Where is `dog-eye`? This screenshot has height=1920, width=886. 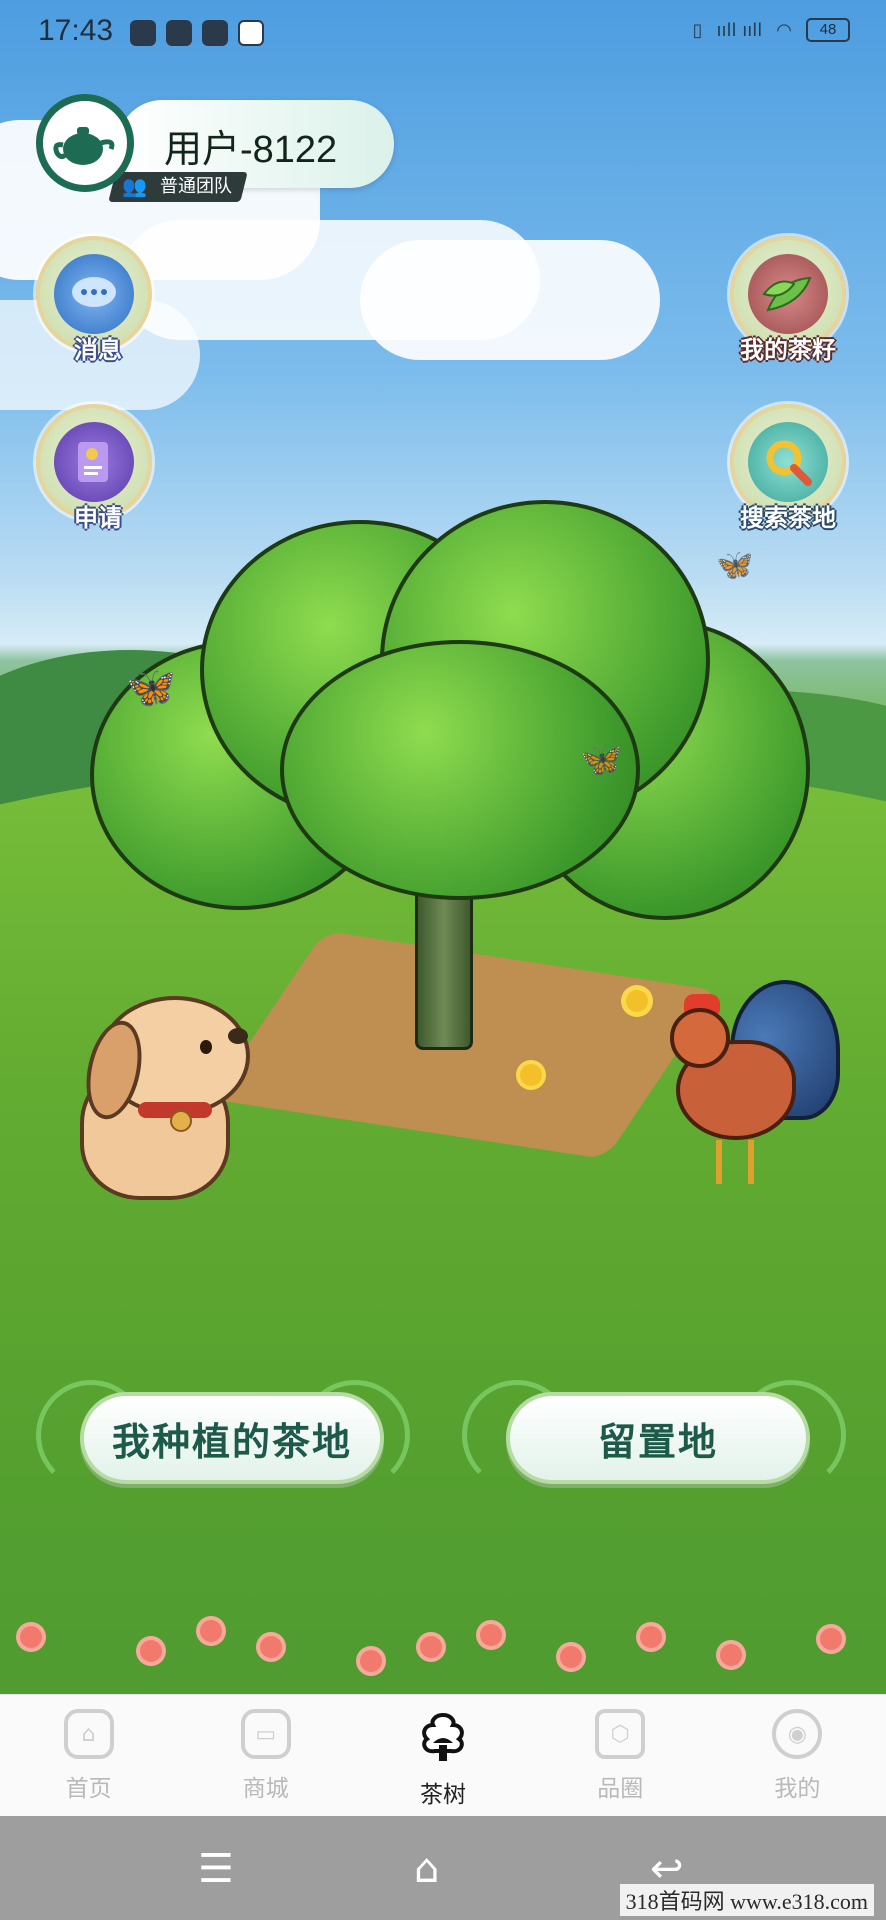 dog-eye is located at coordinates (206, 1047).